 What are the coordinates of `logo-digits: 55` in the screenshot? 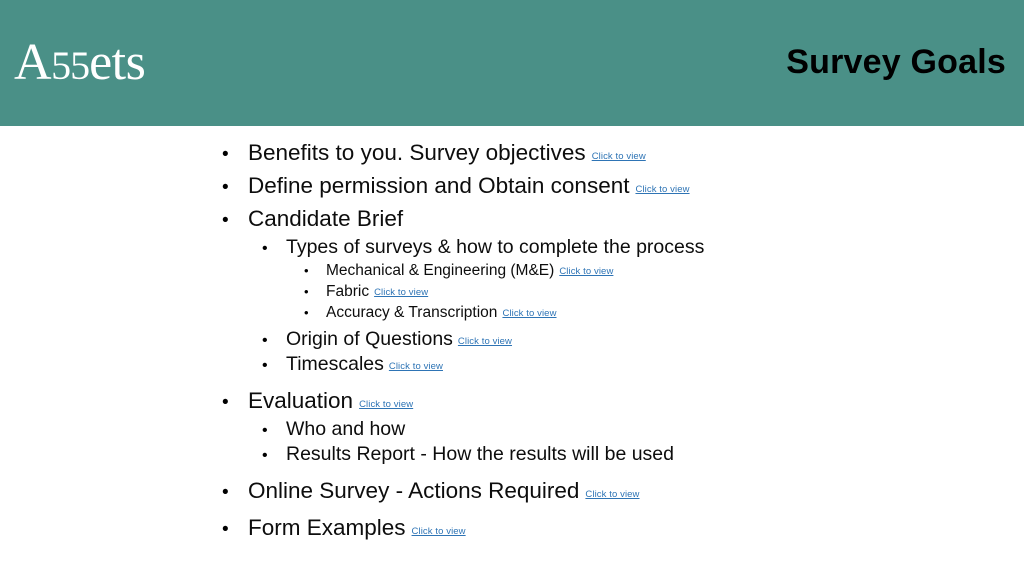 It's located at (70, 65).